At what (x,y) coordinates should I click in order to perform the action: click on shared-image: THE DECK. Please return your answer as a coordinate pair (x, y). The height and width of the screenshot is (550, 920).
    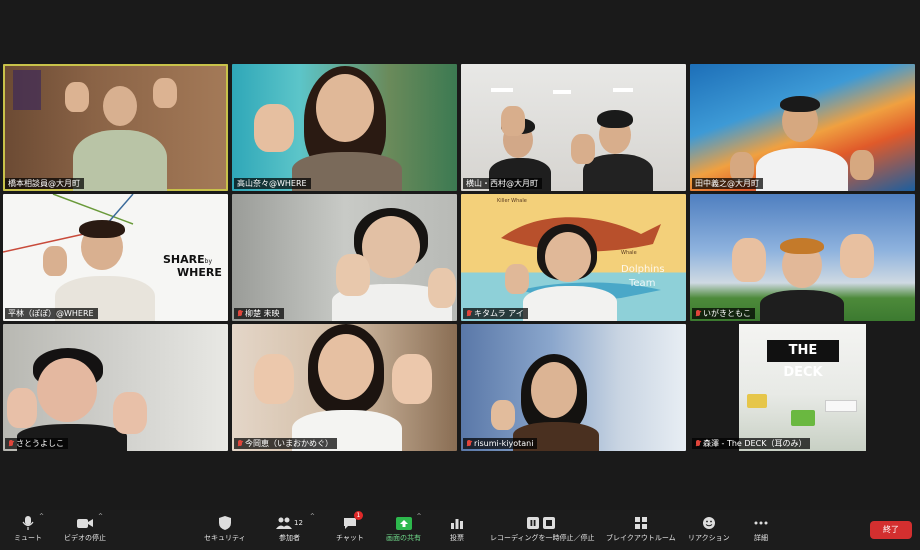
    Looking at the image, I should click on (802, 387).